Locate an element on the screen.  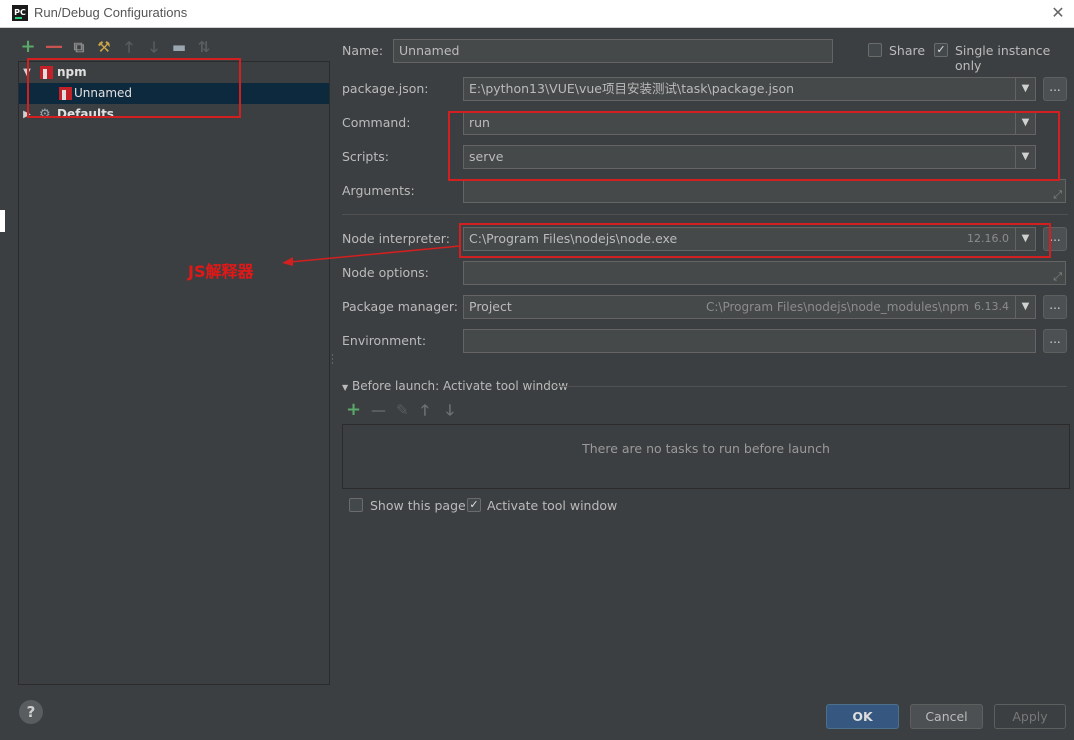
background-edge is located at coordinates (2, 221).